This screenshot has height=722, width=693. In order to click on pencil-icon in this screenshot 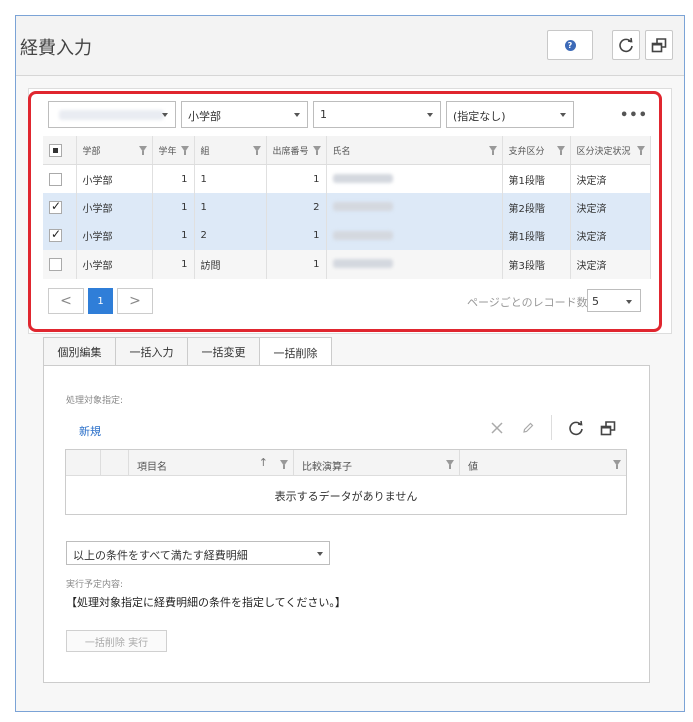, I will do `click(528, 427)`.